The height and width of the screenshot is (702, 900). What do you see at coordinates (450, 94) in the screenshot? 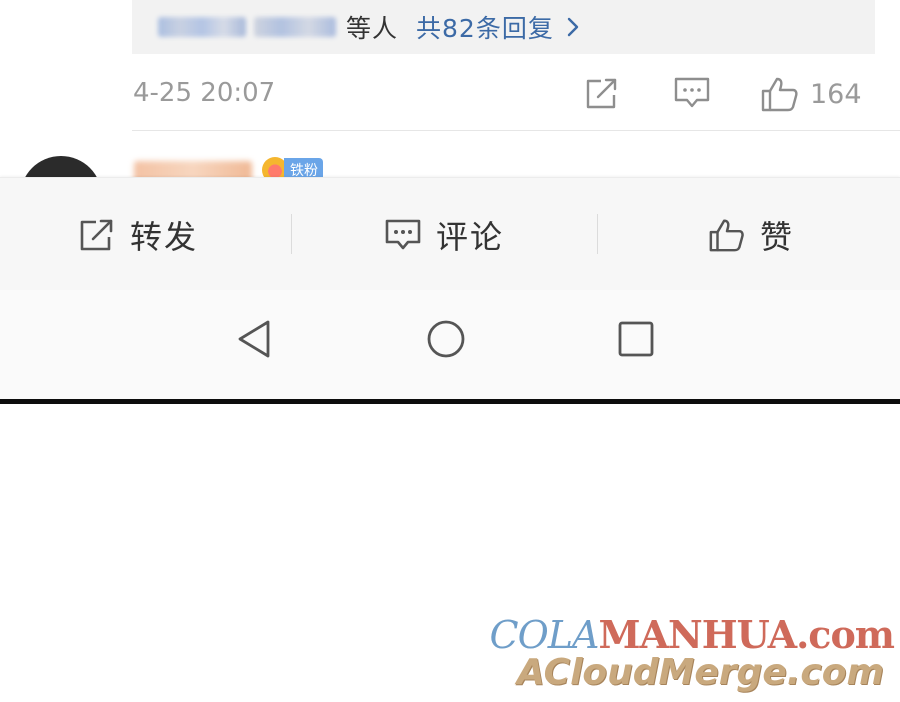
I see `comment-meta-row: 4-25 20:07 164` at bounding box center [450, 94].